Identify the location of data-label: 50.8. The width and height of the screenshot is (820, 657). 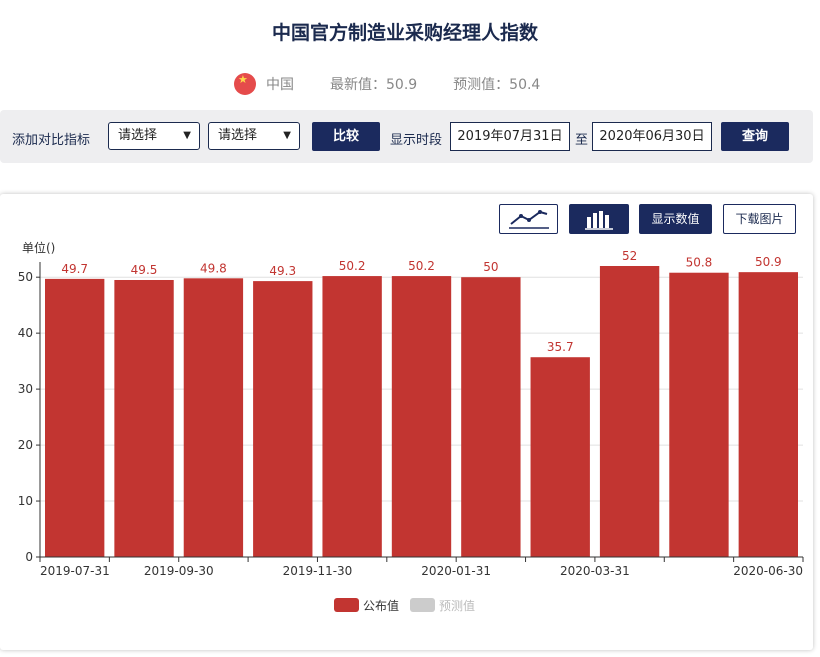
(699, 263).